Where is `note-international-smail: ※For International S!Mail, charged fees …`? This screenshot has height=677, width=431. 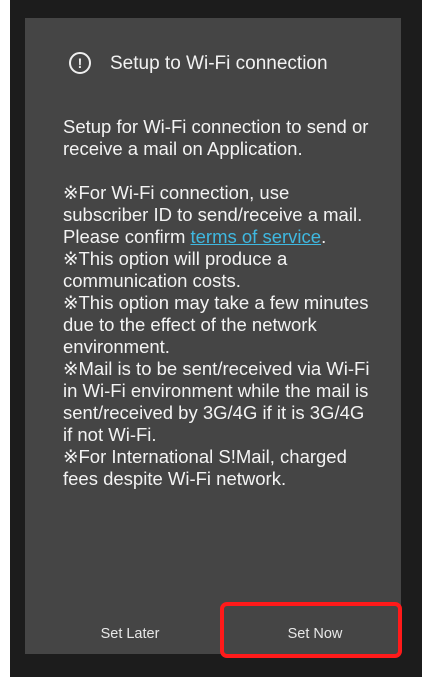
note-international-smail: ※For International S!Mail, charged fees … is located at coordinates (205, 467).